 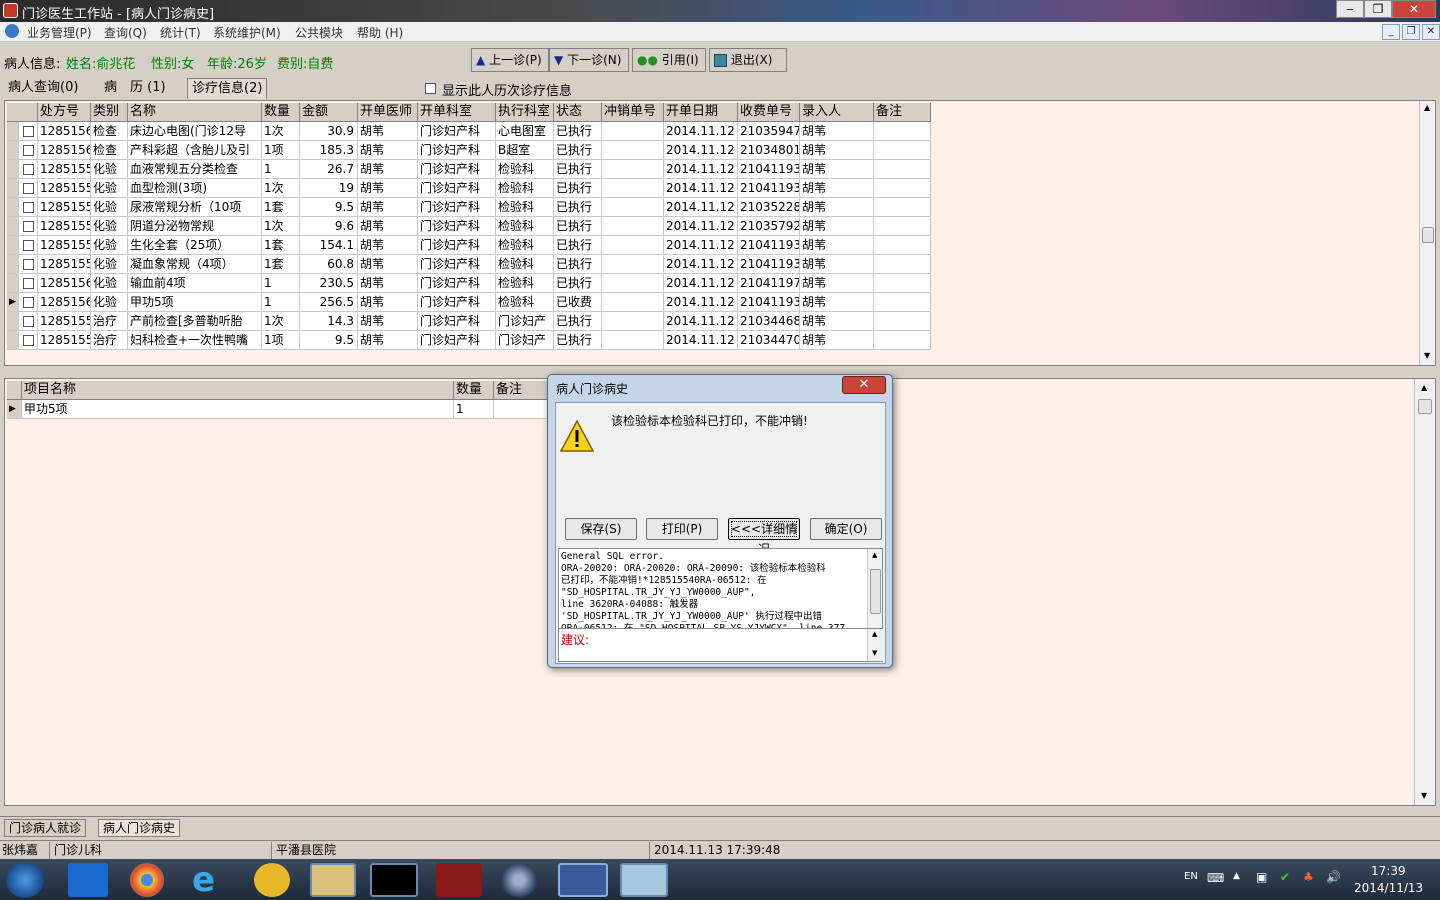 I want to click on table-cell: 19, so click(x=329, y=188).